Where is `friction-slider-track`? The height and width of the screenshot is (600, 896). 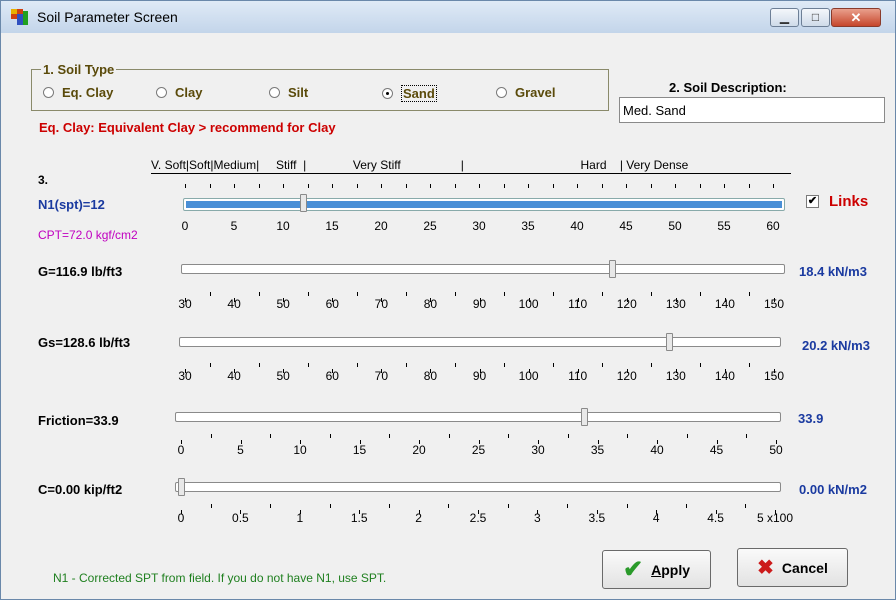
friction-slider-track is located at coordinates (478, 417).